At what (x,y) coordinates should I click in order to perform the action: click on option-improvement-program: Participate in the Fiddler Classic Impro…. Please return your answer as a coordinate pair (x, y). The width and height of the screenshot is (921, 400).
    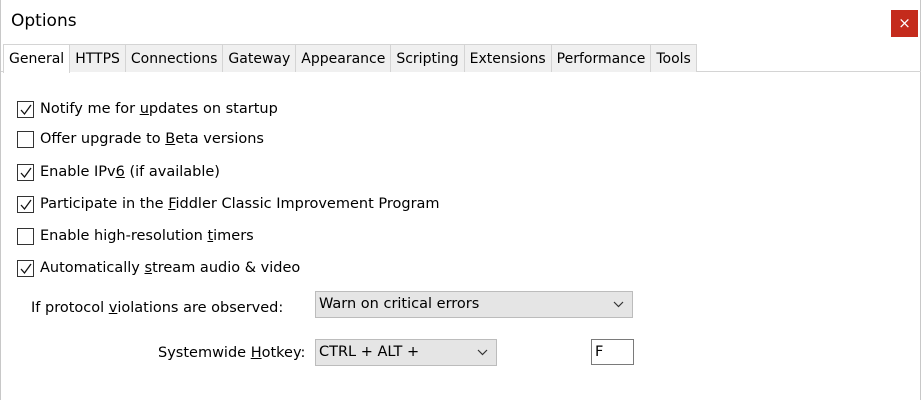
    Looking at the image, I should click on (228, 204).